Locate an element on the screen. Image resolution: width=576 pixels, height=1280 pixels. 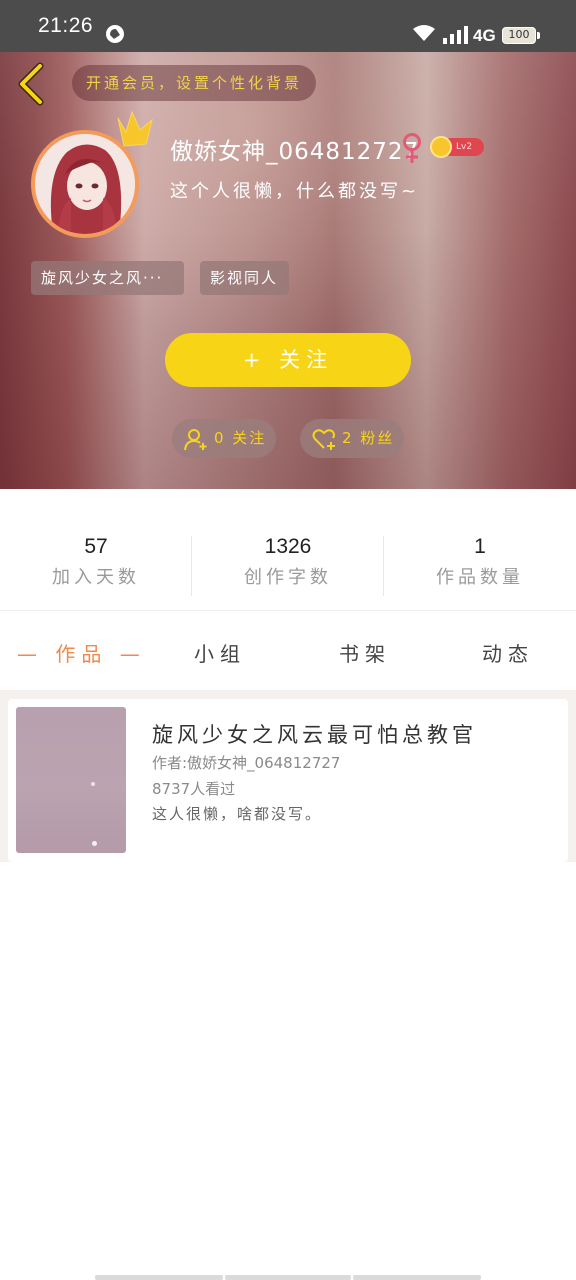
stat-label: 创作字数 is located at coordinates (288, 577).